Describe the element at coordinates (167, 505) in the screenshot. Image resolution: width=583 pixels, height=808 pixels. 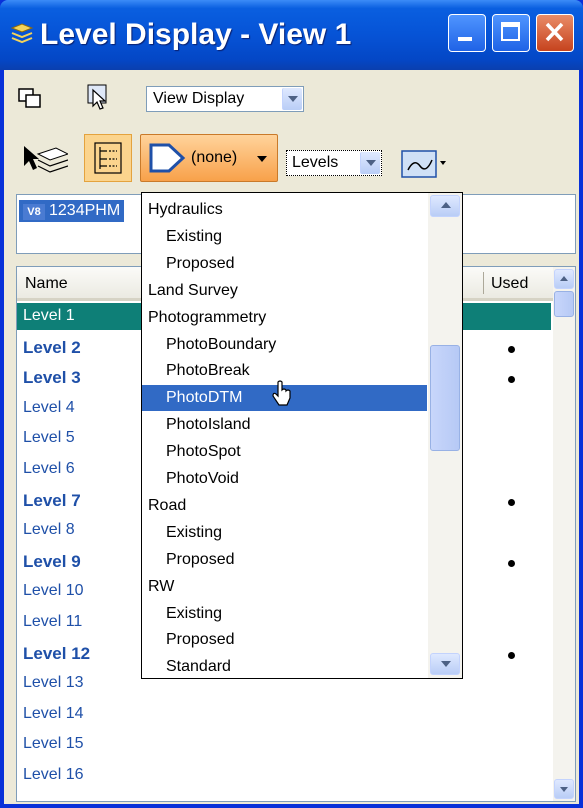
I see `dropdown-item-label: Road` at that location.